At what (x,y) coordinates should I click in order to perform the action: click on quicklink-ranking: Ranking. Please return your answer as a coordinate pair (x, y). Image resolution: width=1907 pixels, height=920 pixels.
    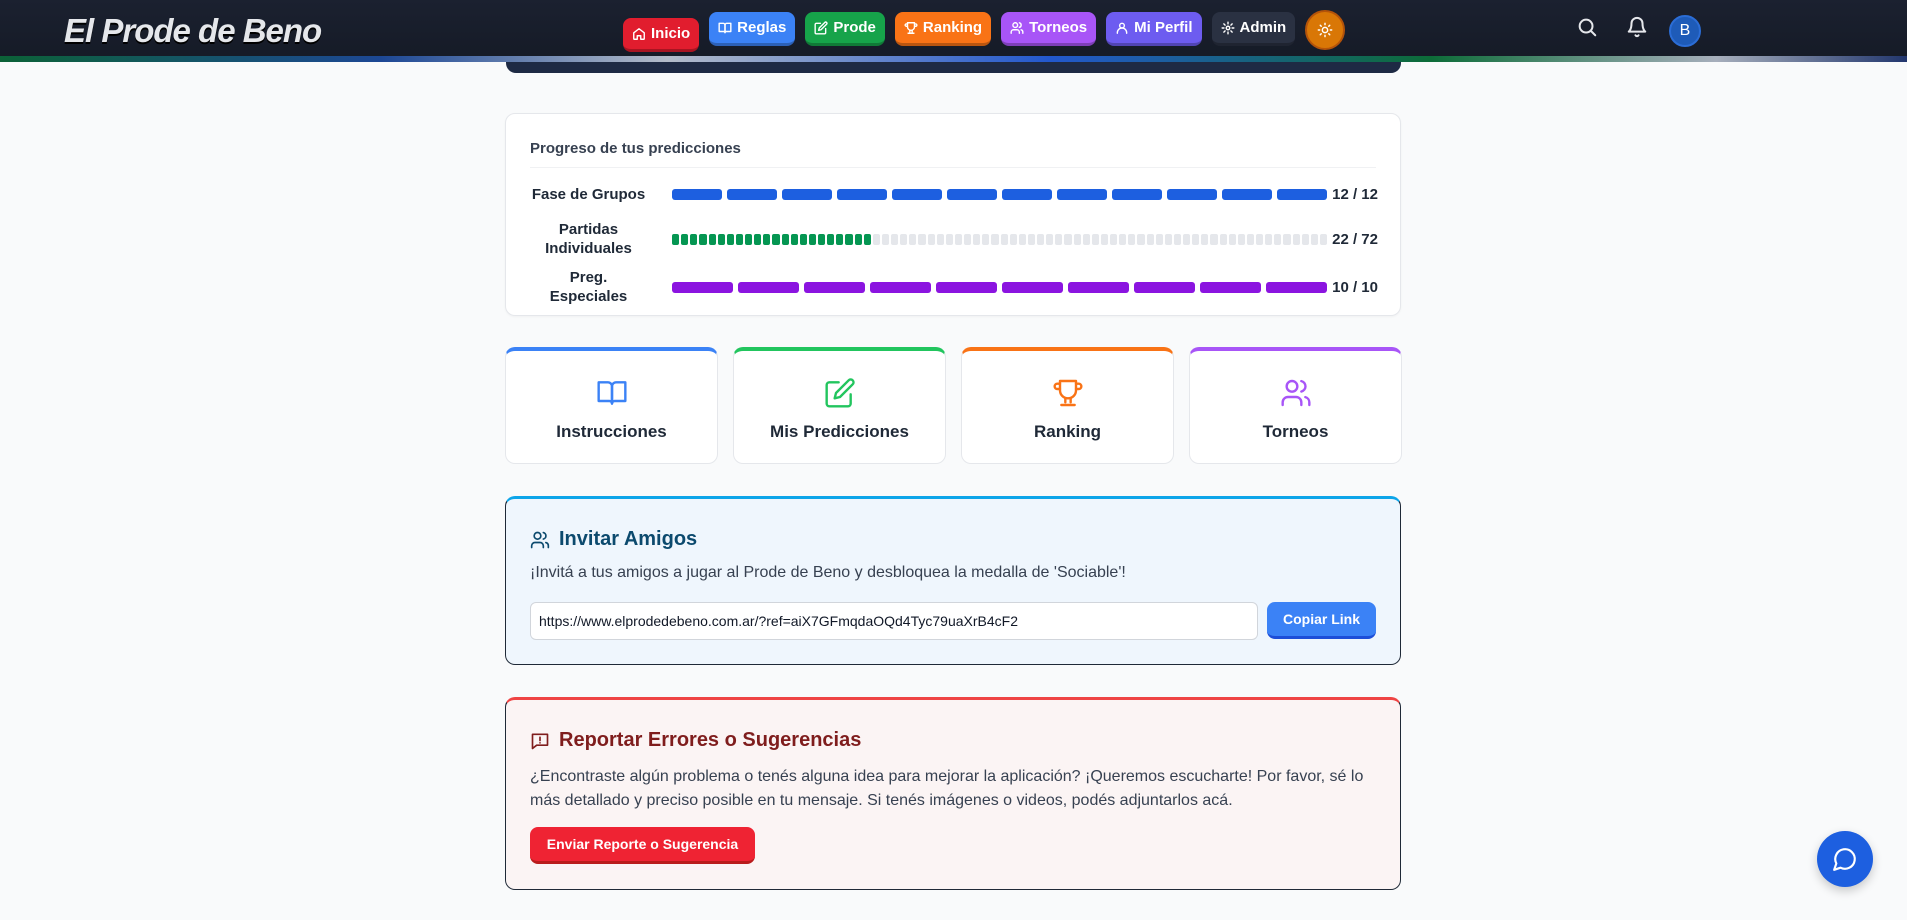
    Looking at the image, I should click on (1067, 405).